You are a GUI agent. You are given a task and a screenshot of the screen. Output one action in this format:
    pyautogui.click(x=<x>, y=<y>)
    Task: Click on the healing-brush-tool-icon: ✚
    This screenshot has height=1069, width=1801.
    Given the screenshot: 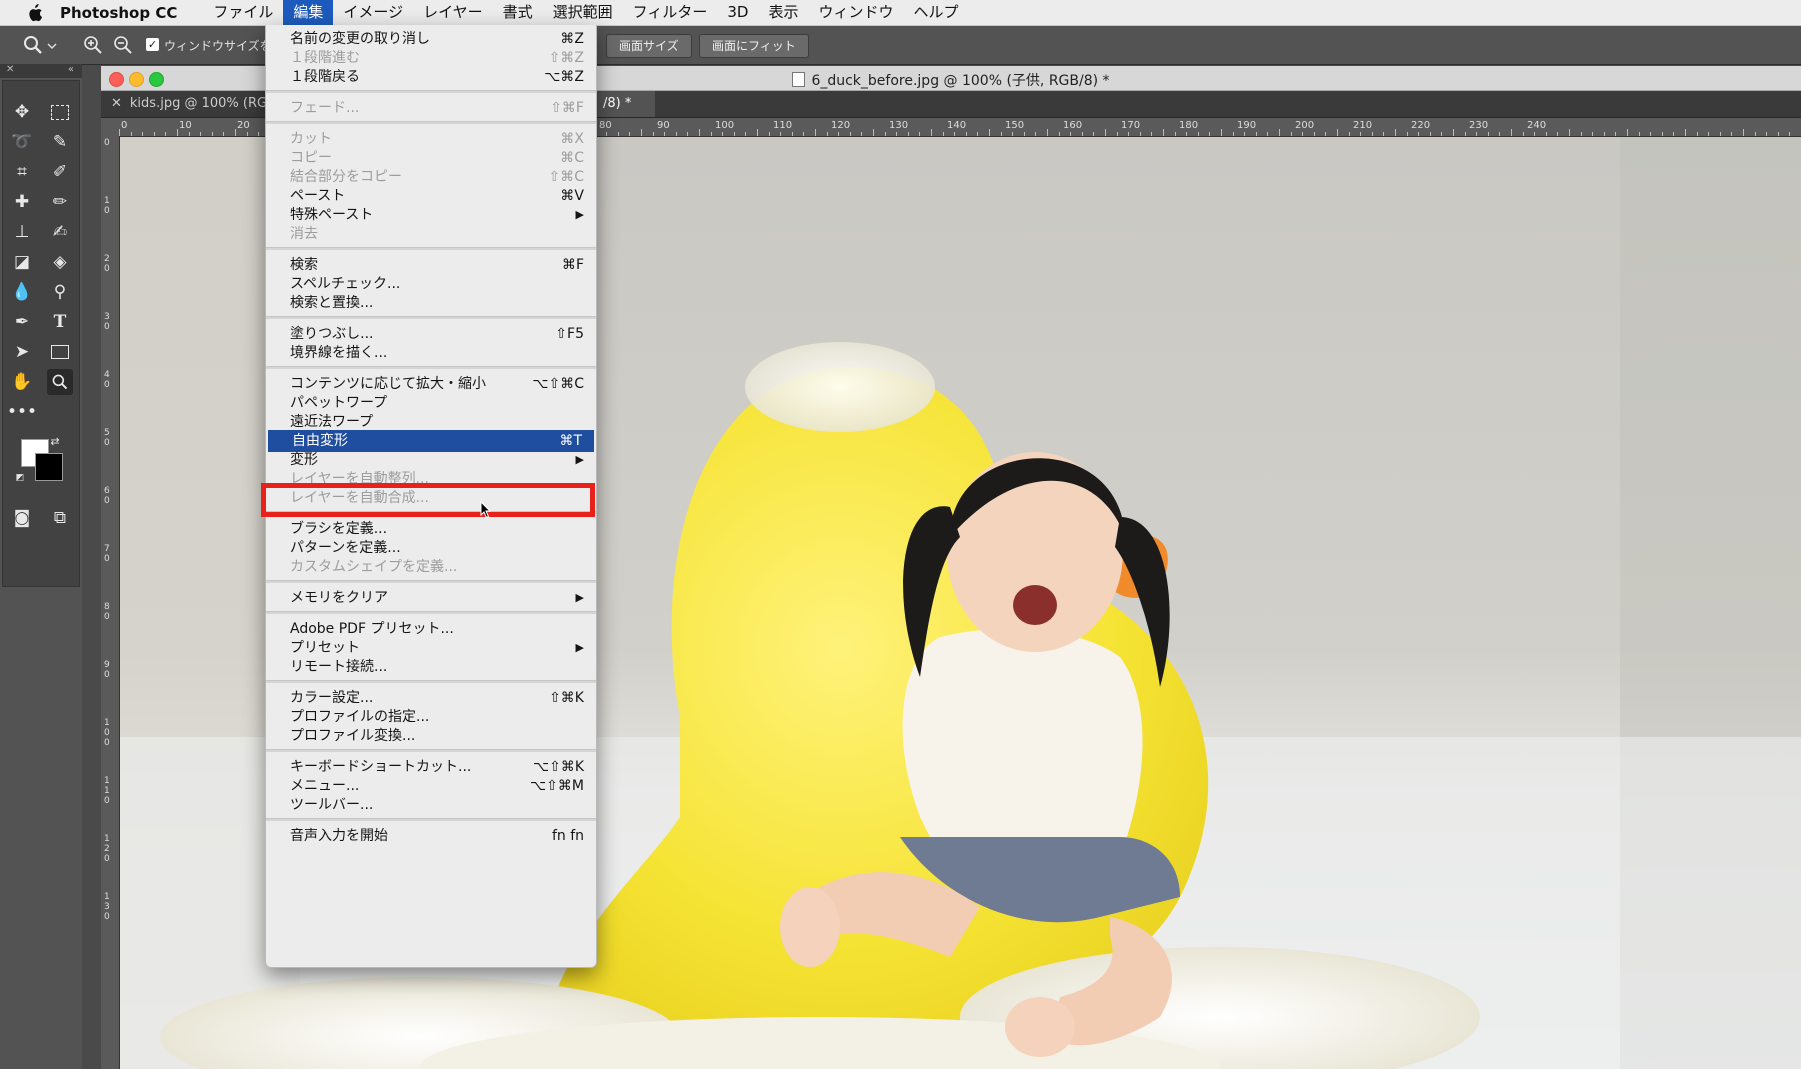 What is the action you would take?
    pyautogui.click(x=22, y=202)
    